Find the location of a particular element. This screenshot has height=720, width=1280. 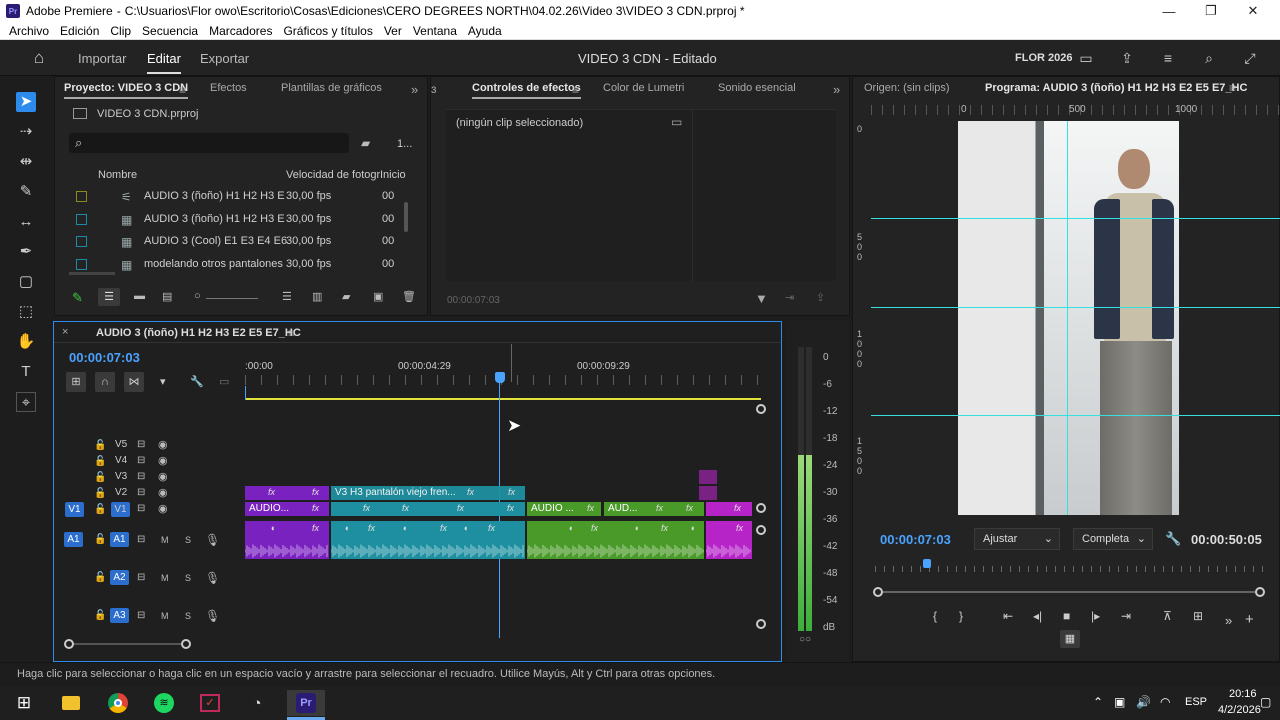

speedometer-icon: ◔ is located at coordinates (257, 703).